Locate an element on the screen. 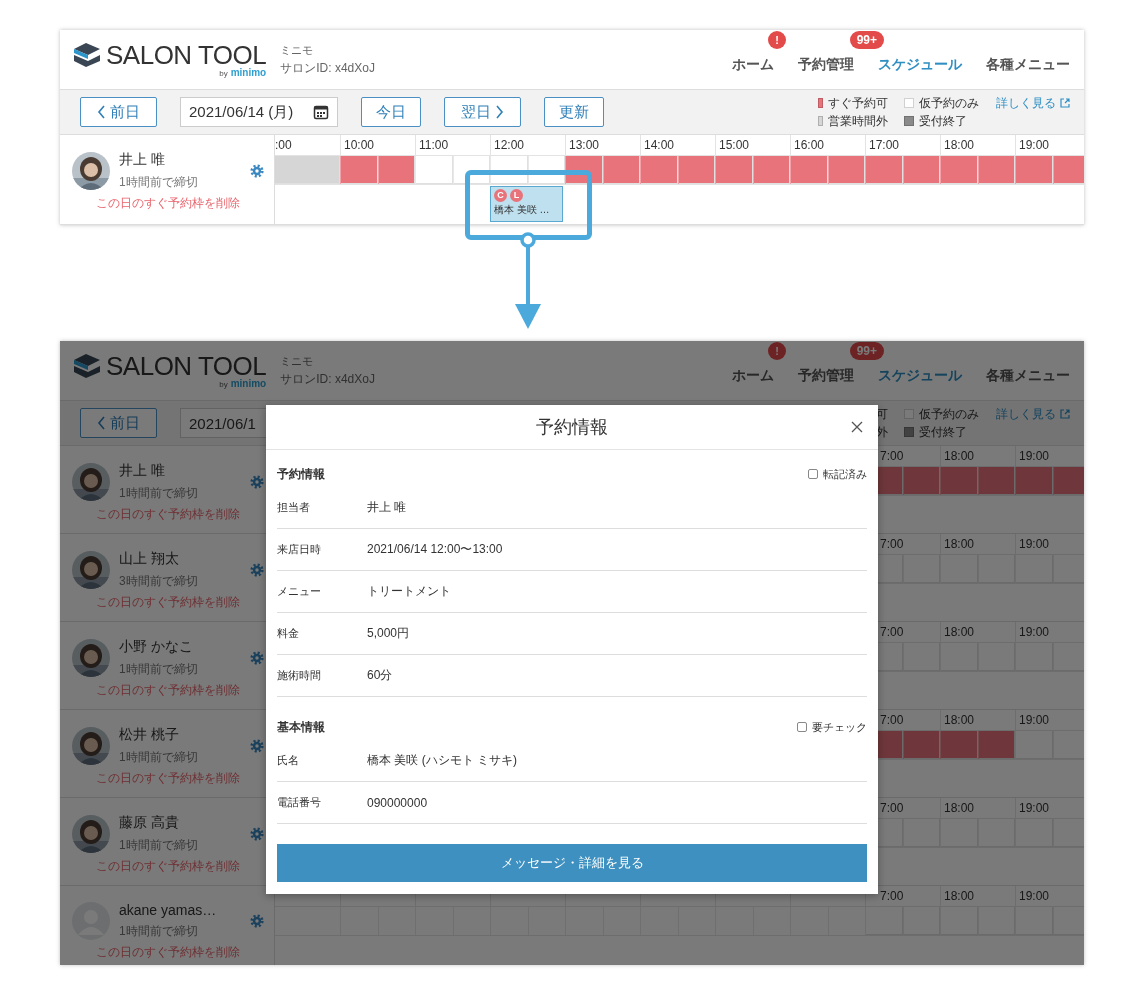 The image size is (1144, 991). checkbox-label: 転記済み is located at coordinates (845, 474).